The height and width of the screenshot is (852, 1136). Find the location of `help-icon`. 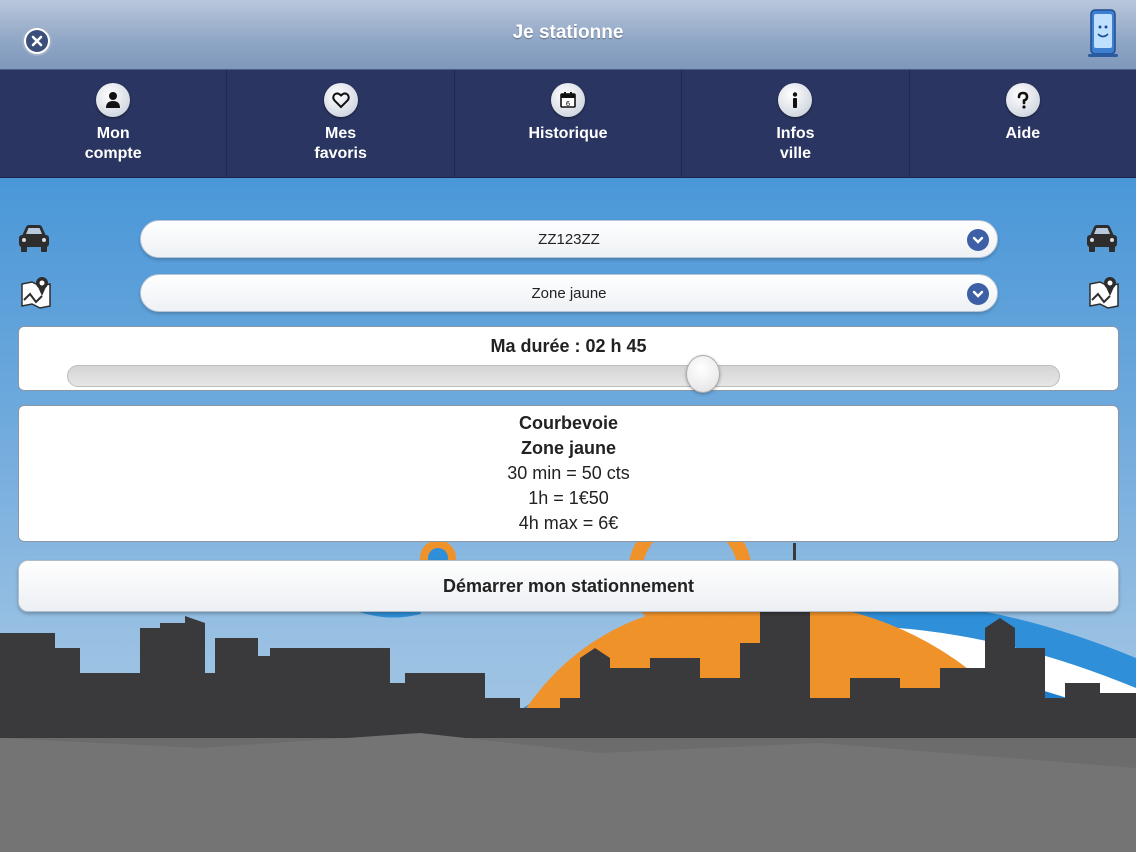

help-icon is located at coordinates (1022, 100).